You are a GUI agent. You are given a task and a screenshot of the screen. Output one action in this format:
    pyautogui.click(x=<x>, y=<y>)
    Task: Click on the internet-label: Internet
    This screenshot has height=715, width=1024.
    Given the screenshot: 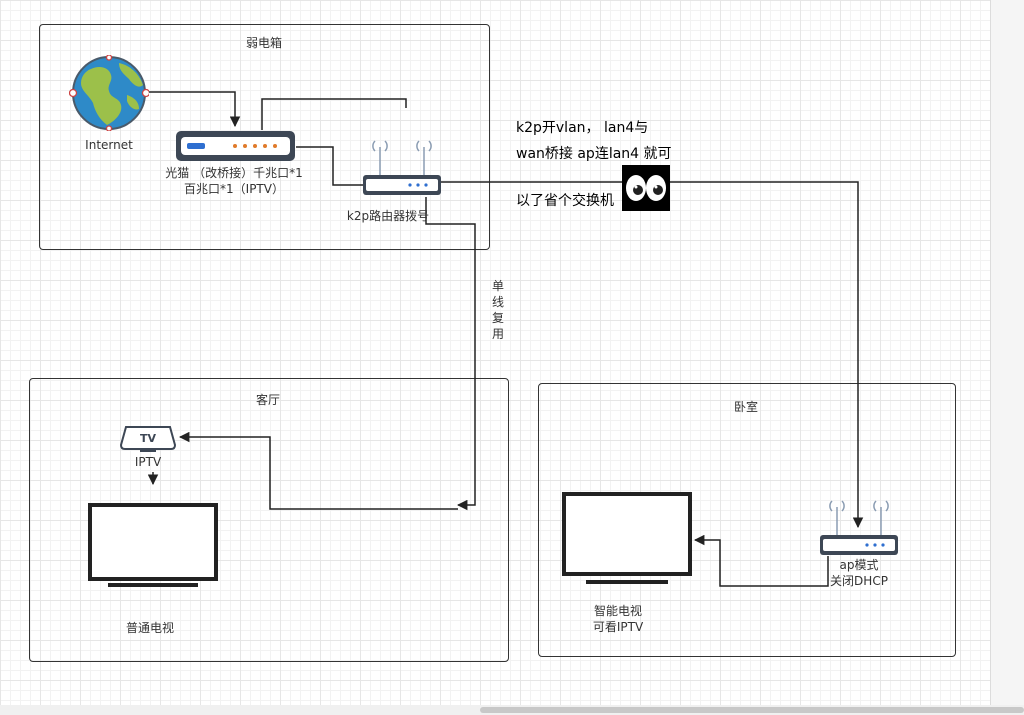 What is the action you would take?
    pyautogui.click(x=109, y=145)
    